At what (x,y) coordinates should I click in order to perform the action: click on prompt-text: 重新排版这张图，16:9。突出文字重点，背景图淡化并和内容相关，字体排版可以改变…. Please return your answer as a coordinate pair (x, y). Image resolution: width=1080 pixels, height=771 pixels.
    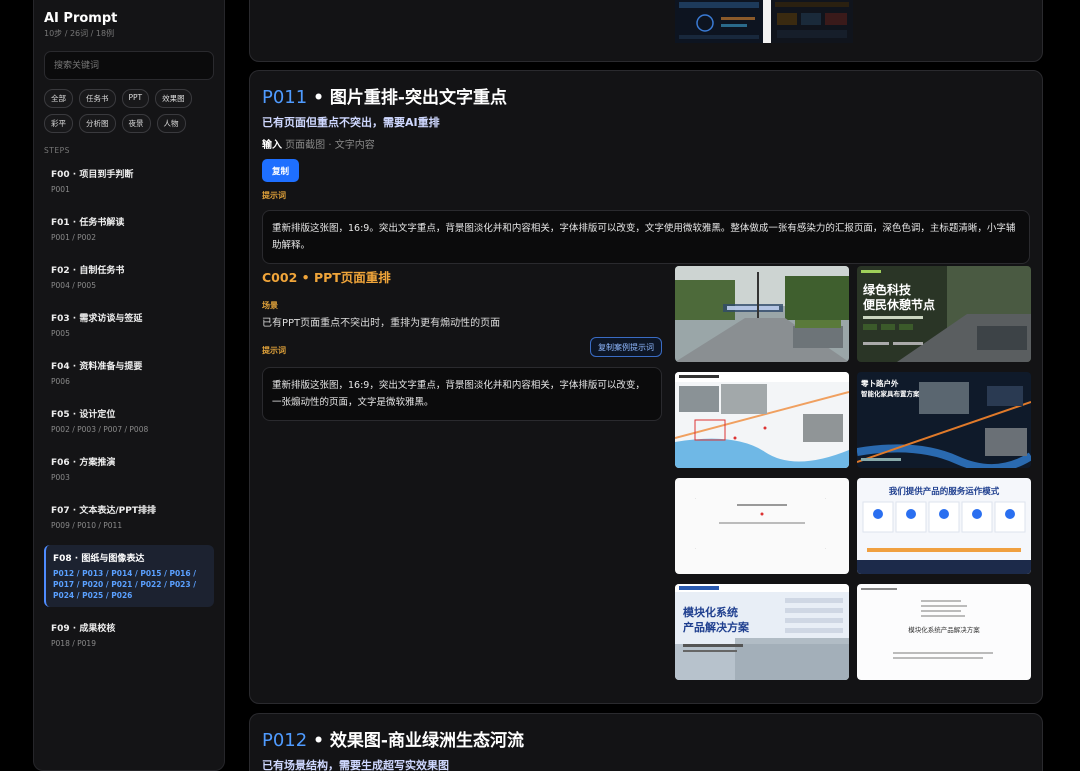
    Looking at the image, I should click on (646, 237).